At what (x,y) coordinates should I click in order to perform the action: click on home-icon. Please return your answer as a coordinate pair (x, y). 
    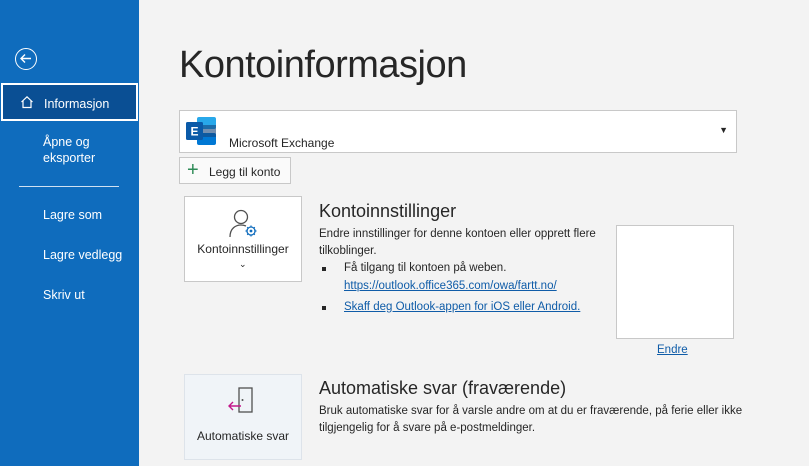
    Looking at the image, I should click on (27, 102).